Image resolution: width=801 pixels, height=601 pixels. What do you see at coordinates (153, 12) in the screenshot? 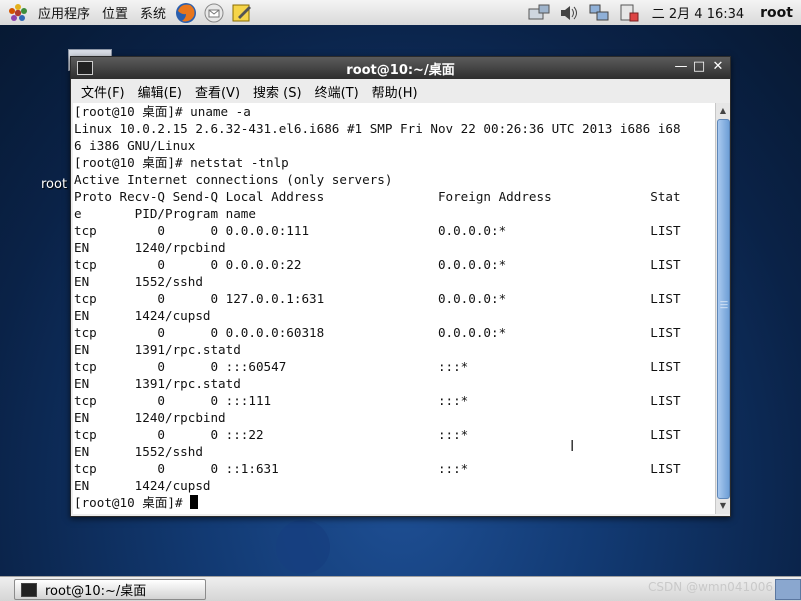
I see `menu-system: 系统` at bounding box center [153, 12].